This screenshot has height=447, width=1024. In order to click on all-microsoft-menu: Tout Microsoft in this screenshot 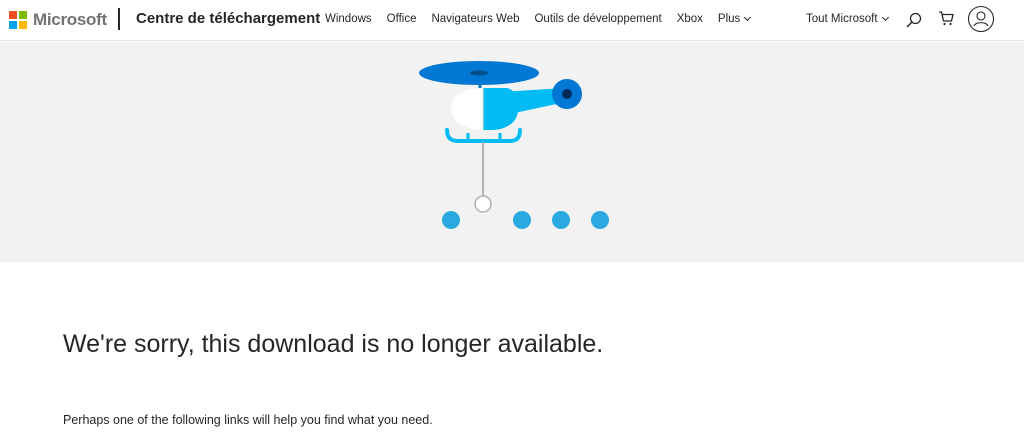, I will do `click(847, 19)`.